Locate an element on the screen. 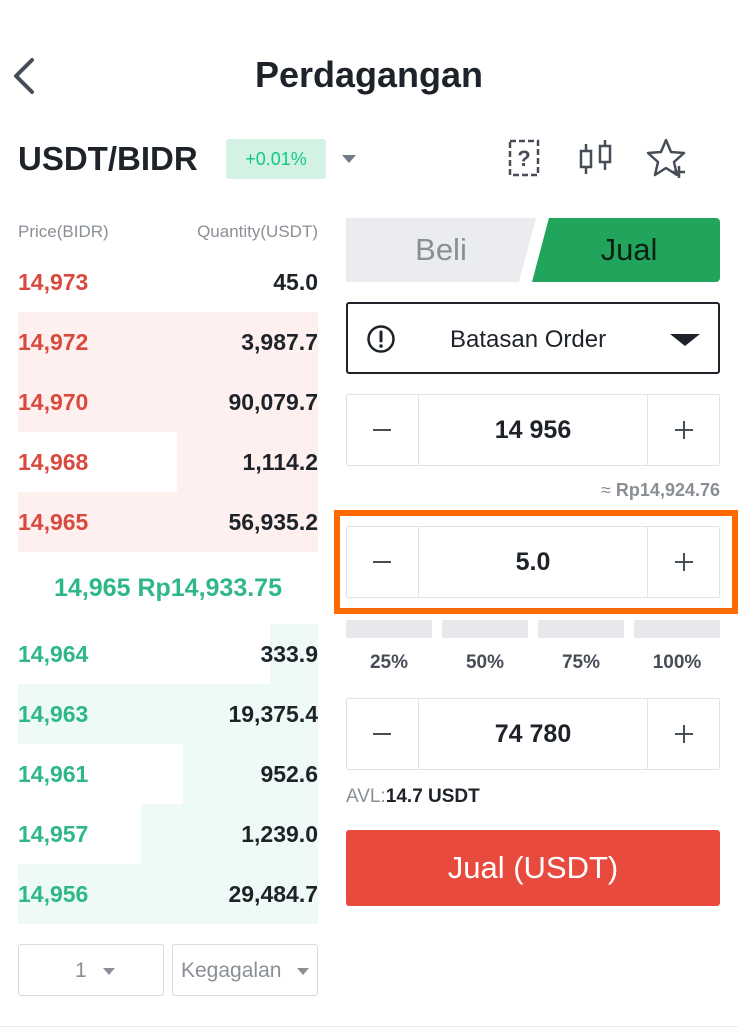  side-tabs: Beli Jual is located at coordinates (533, 250).